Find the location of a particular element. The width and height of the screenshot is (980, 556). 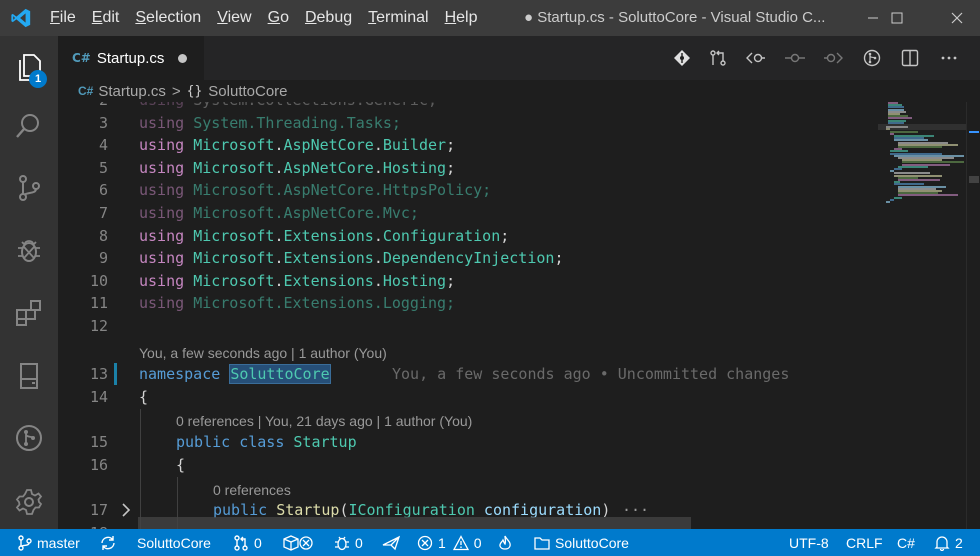

tab-startup-cs: C# Startup.cs is located at coordinates (131, 58).